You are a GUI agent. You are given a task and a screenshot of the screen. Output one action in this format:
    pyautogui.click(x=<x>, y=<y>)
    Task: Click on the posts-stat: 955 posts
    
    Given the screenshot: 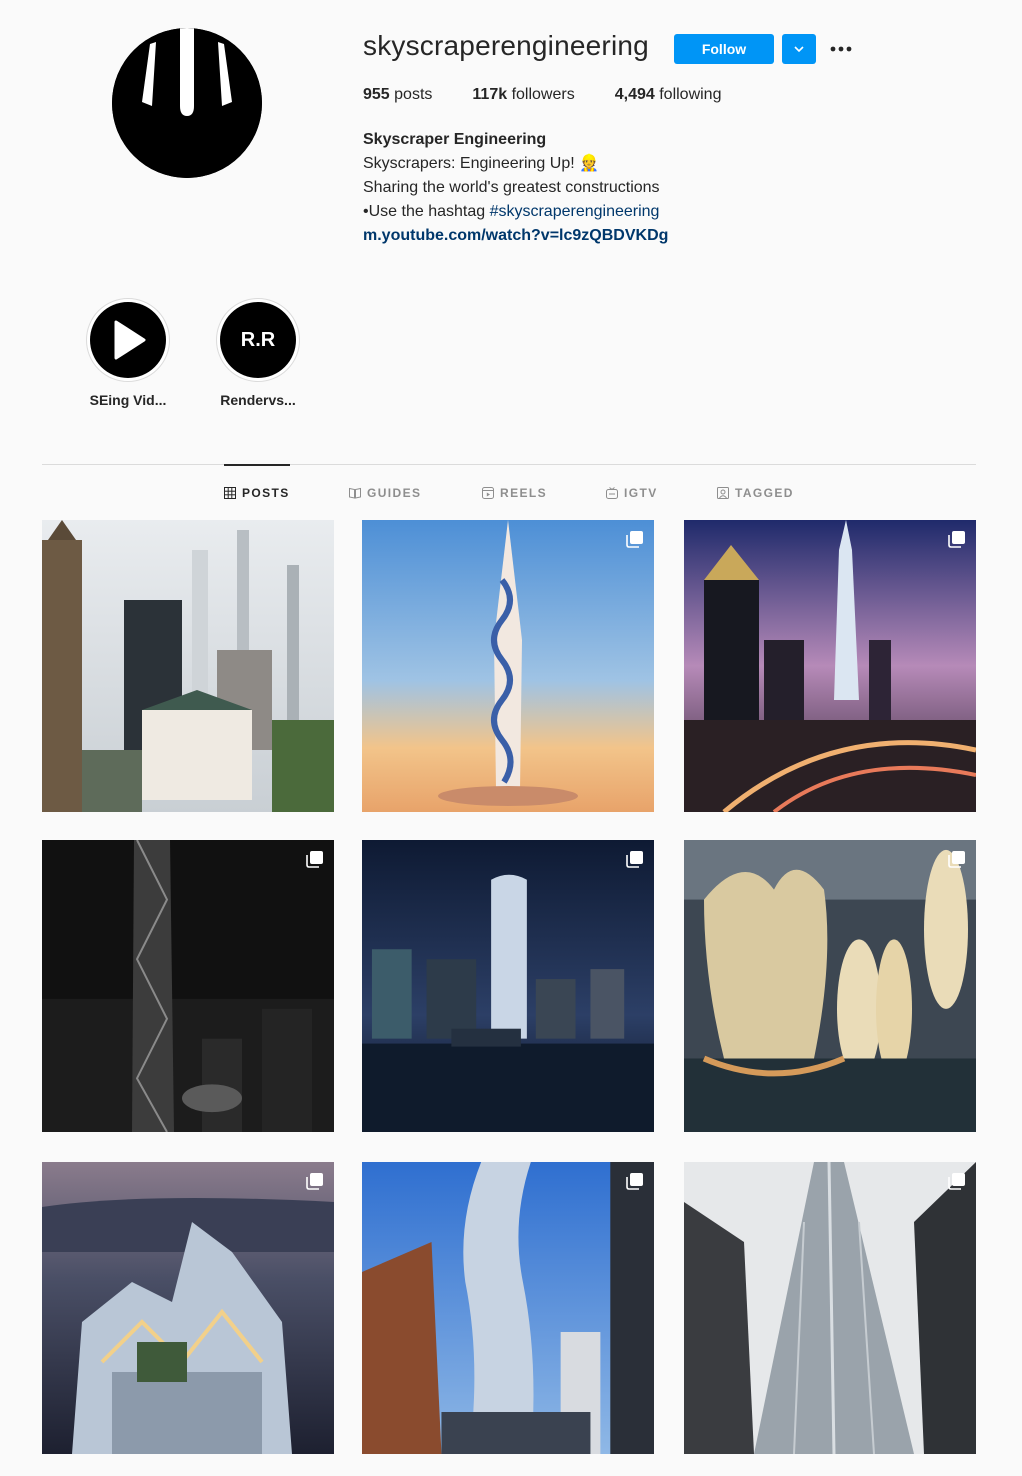 What is the action you would take?
    pyautogui.click(x=397, y=95)
    